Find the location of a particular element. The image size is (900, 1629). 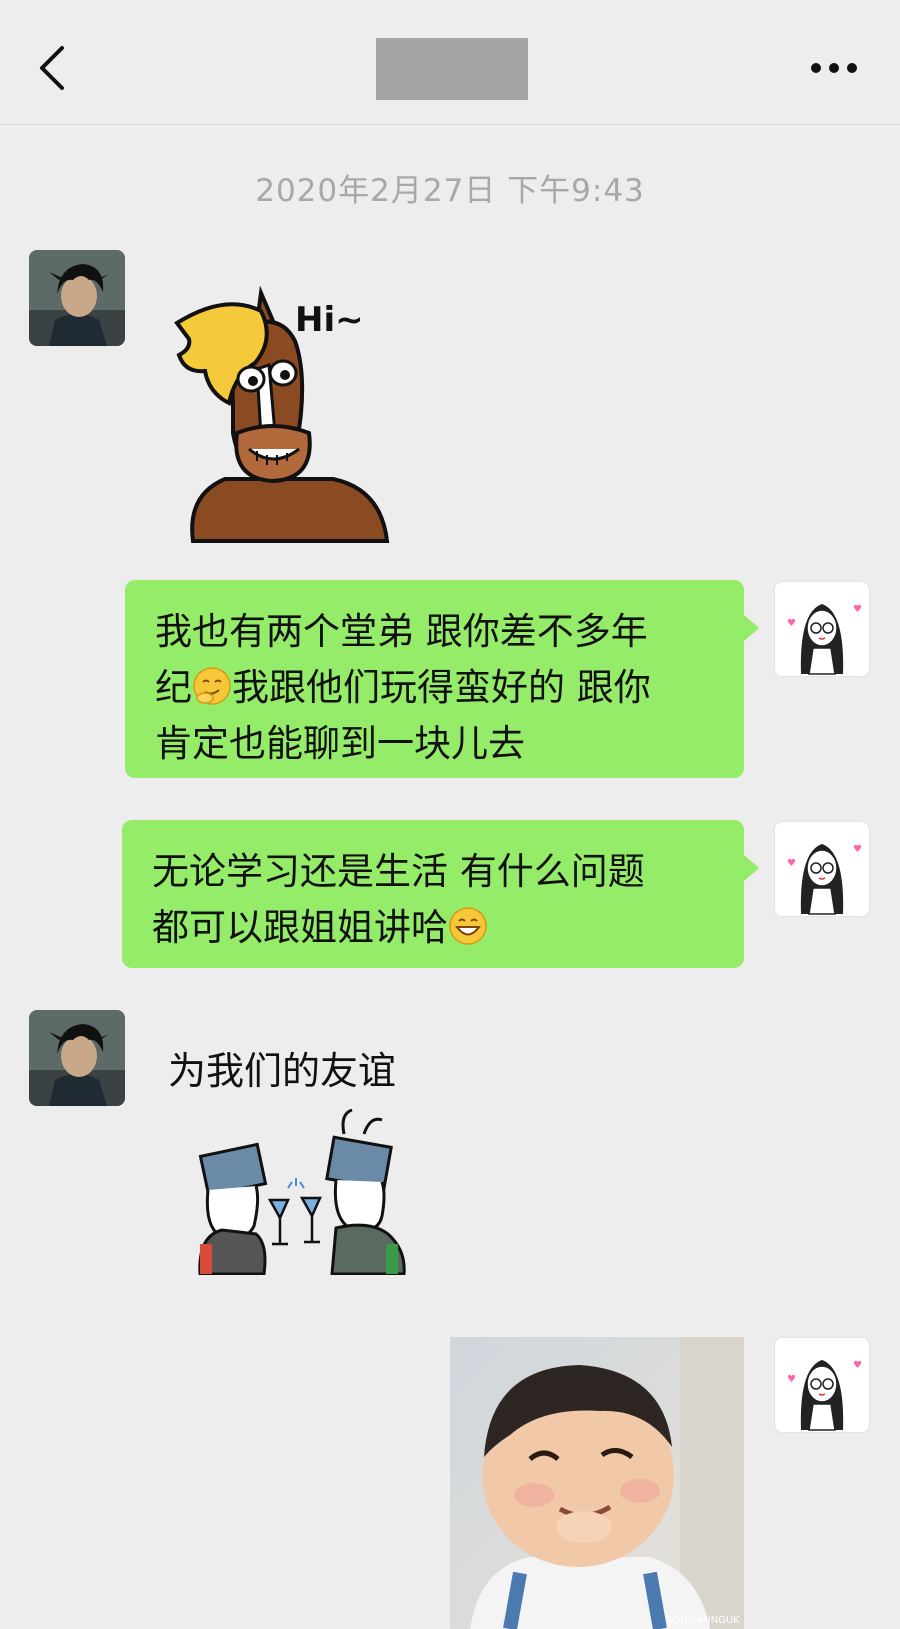

more-dots-icon is located at coordinates (834, 68).